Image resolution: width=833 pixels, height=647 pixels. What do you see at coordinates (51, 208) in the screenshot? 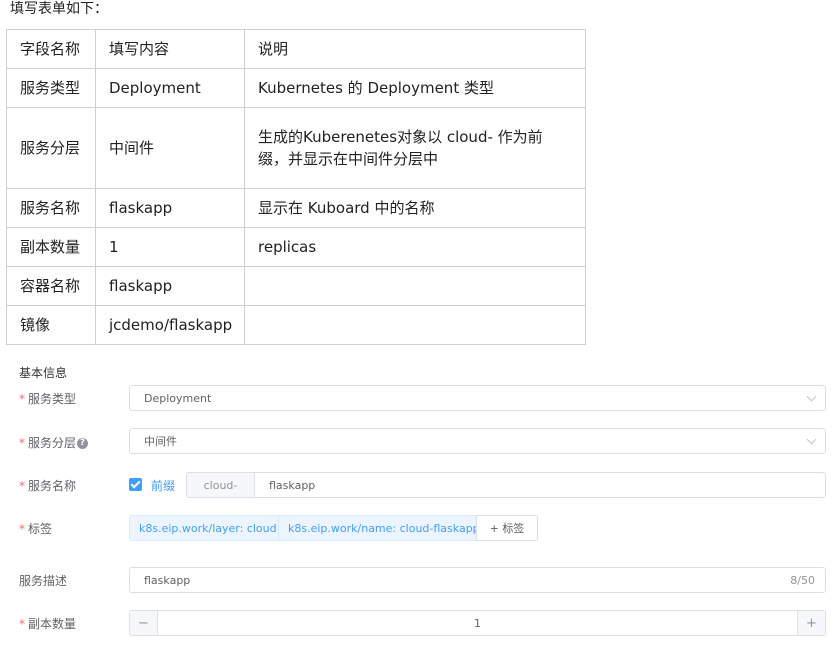
I see `table-cell: 服务名称` at bounding box center [51, 208].